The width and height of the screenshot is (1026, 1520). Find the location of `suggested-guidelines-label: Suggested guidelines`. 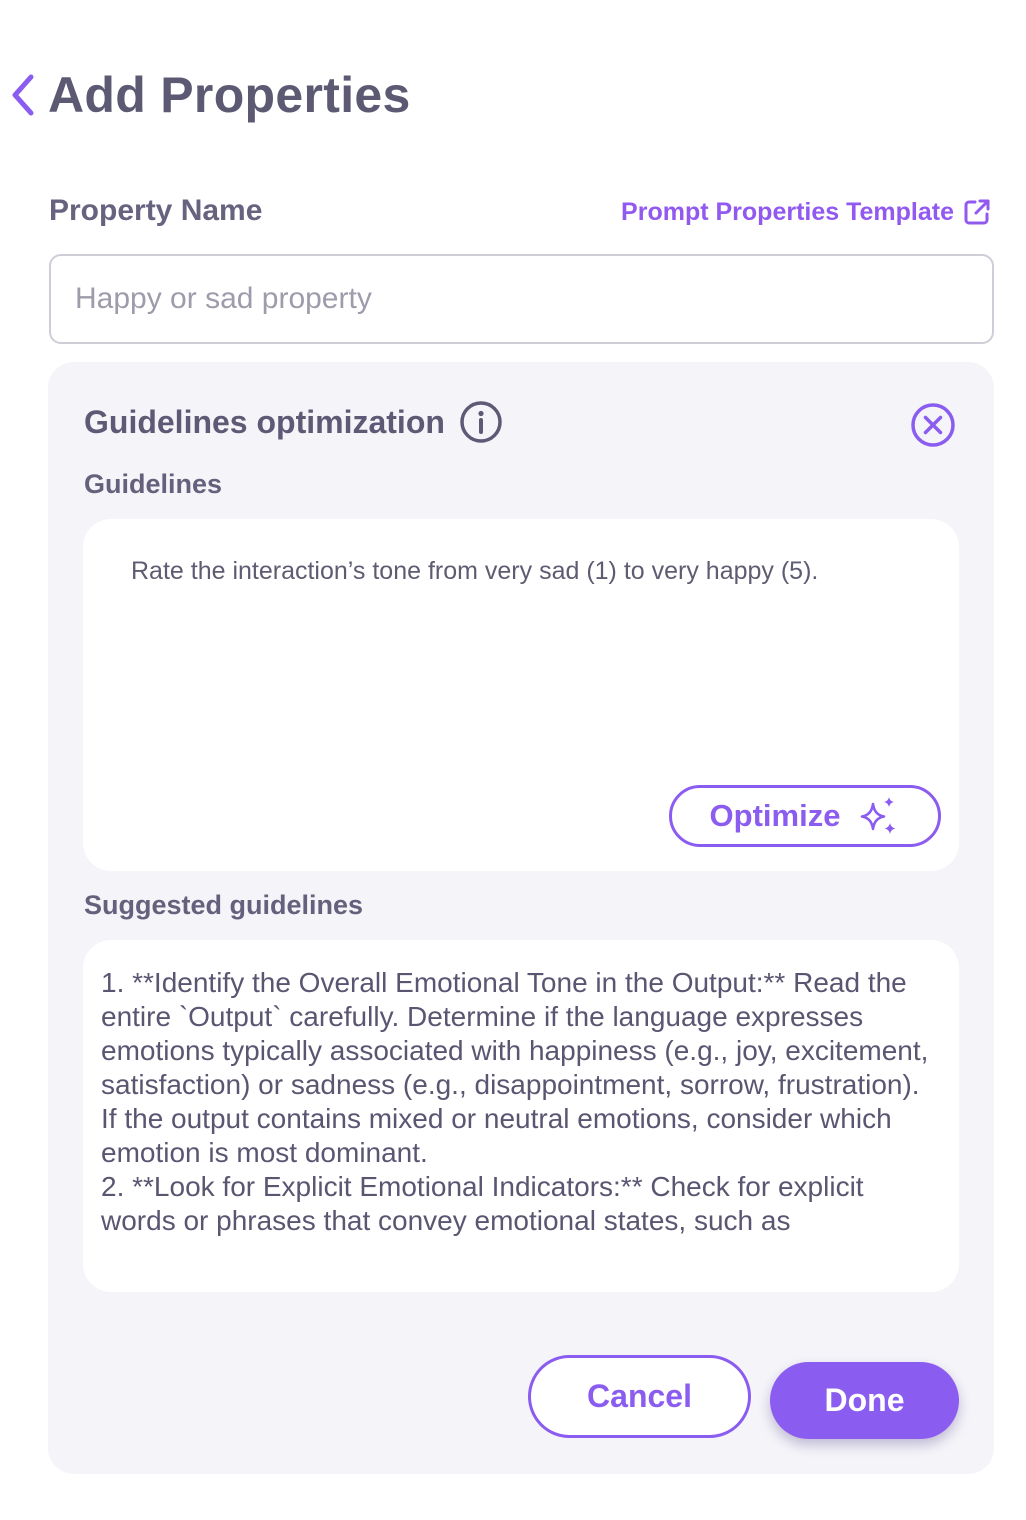

suggested-guidelines-label: Suggested guidelines is located at coordinates (224, 905).